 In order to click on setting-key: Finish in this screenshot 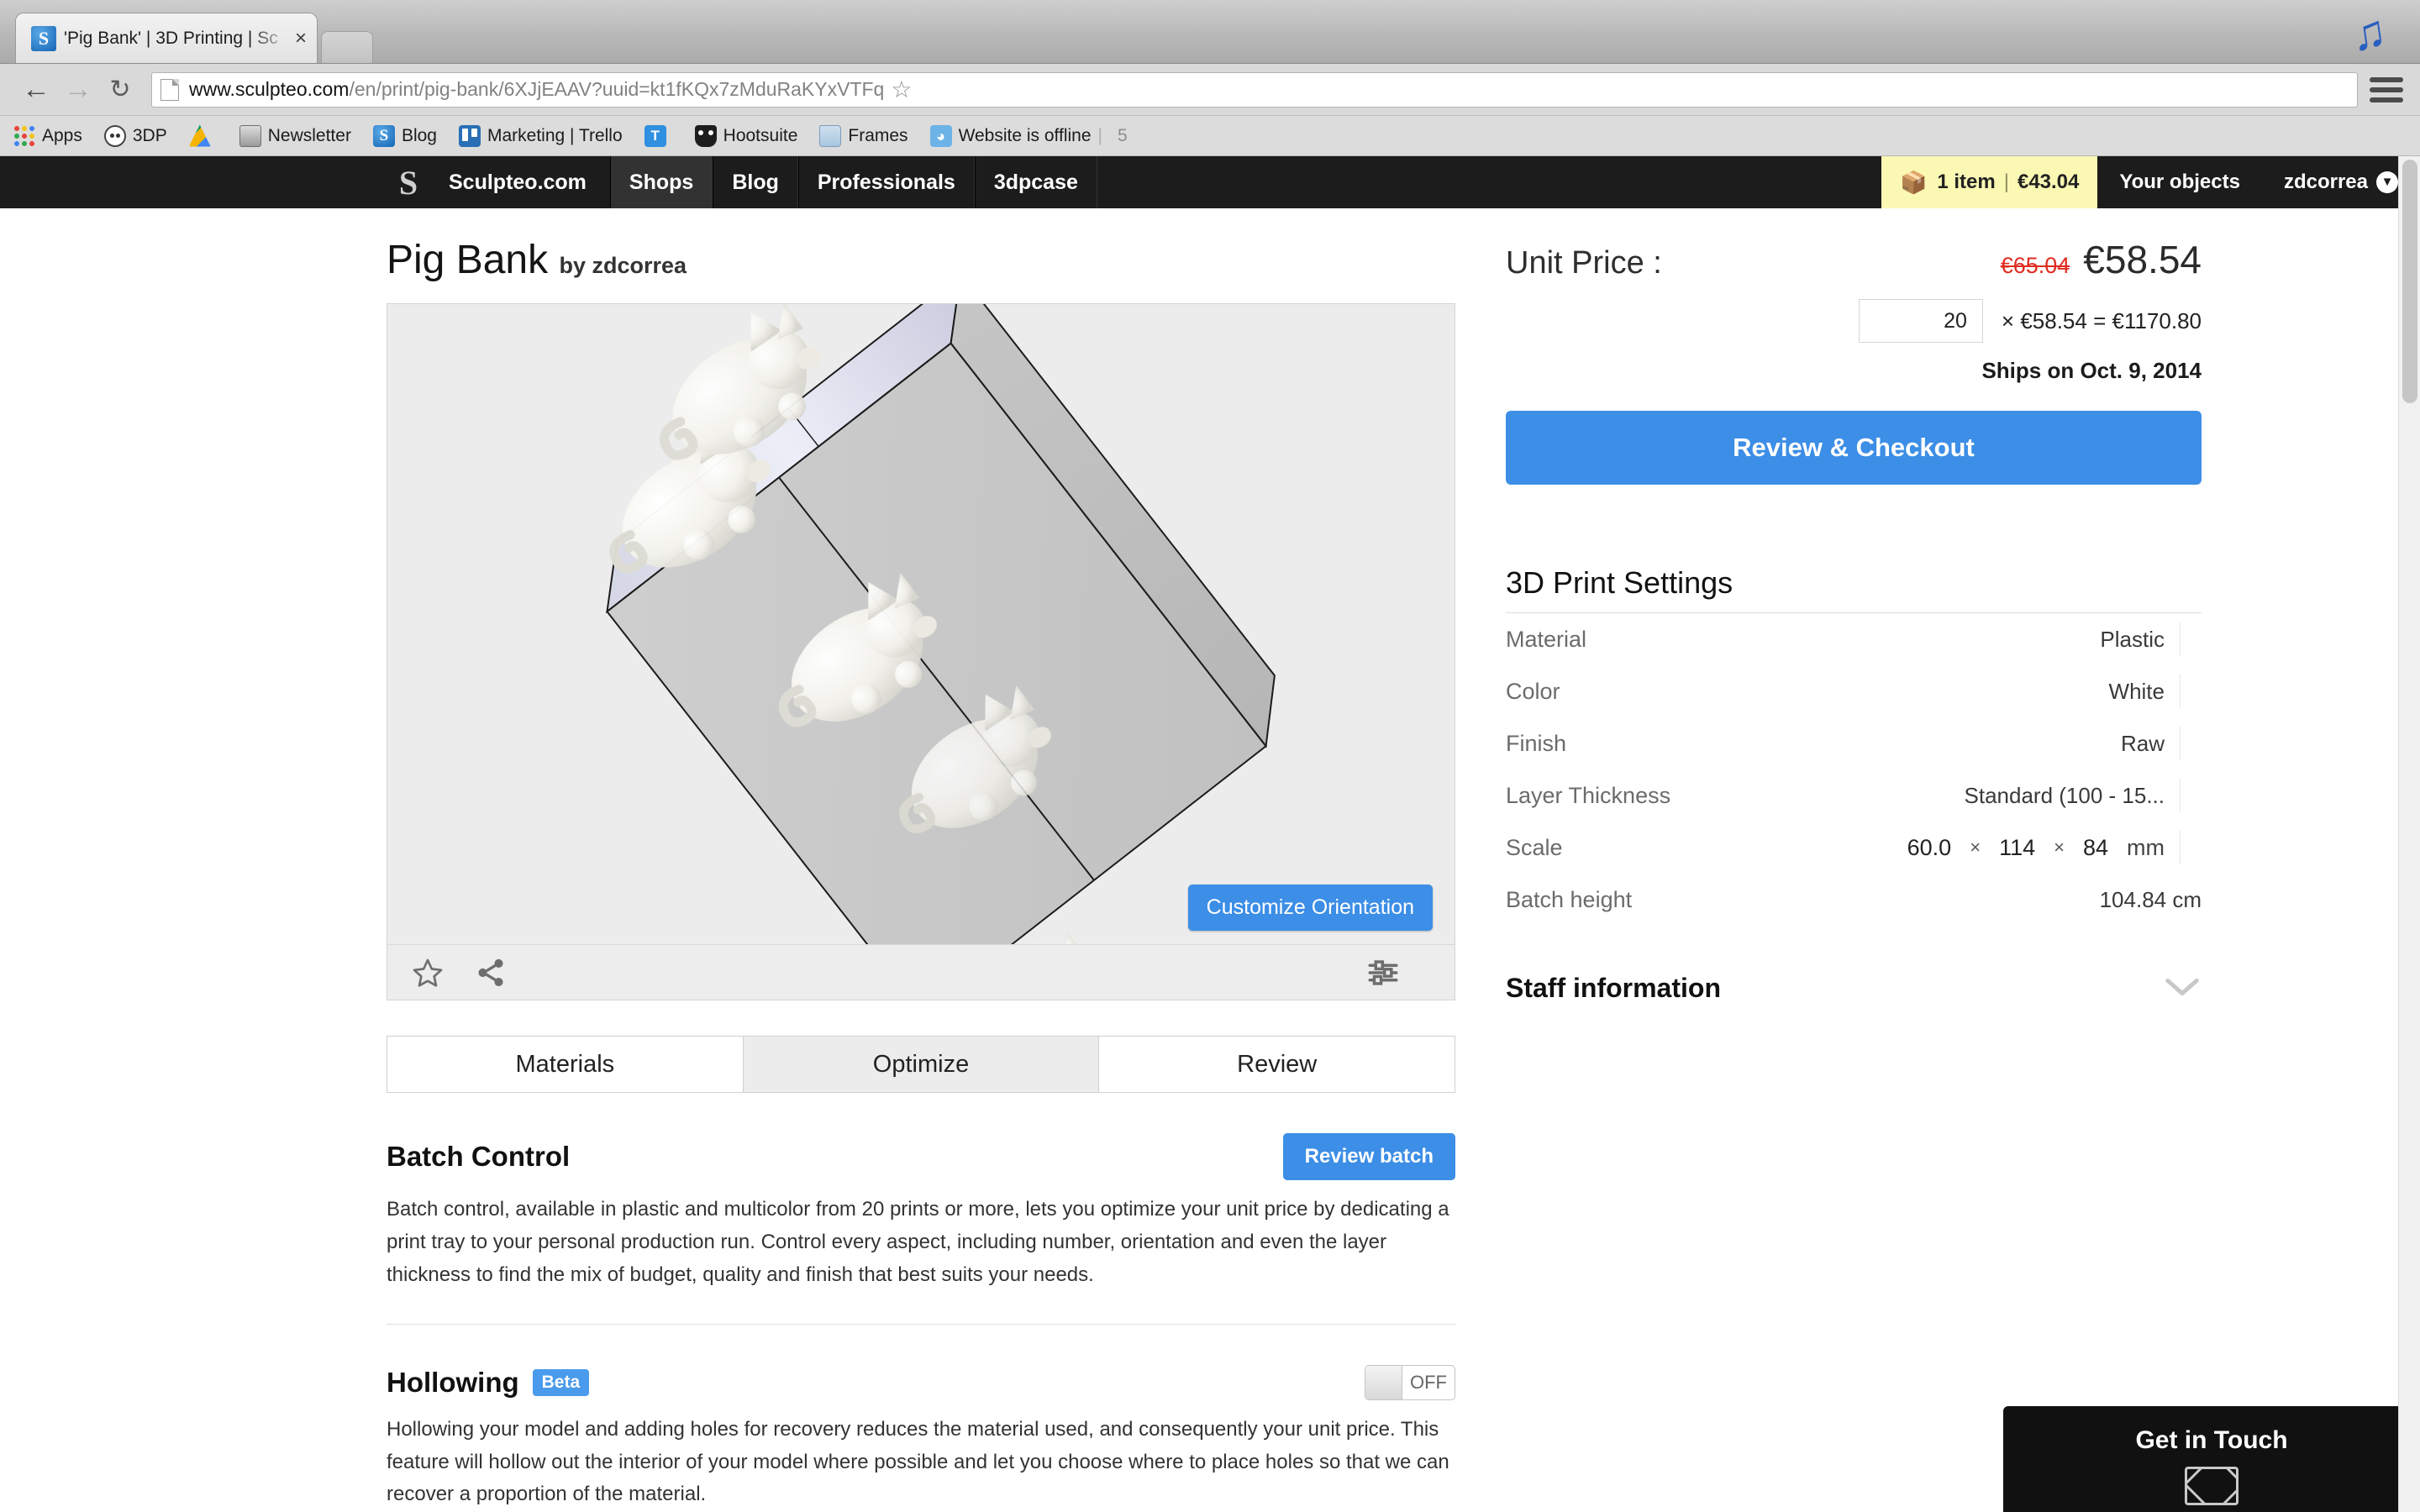, I will do `click(1536, 743)`.